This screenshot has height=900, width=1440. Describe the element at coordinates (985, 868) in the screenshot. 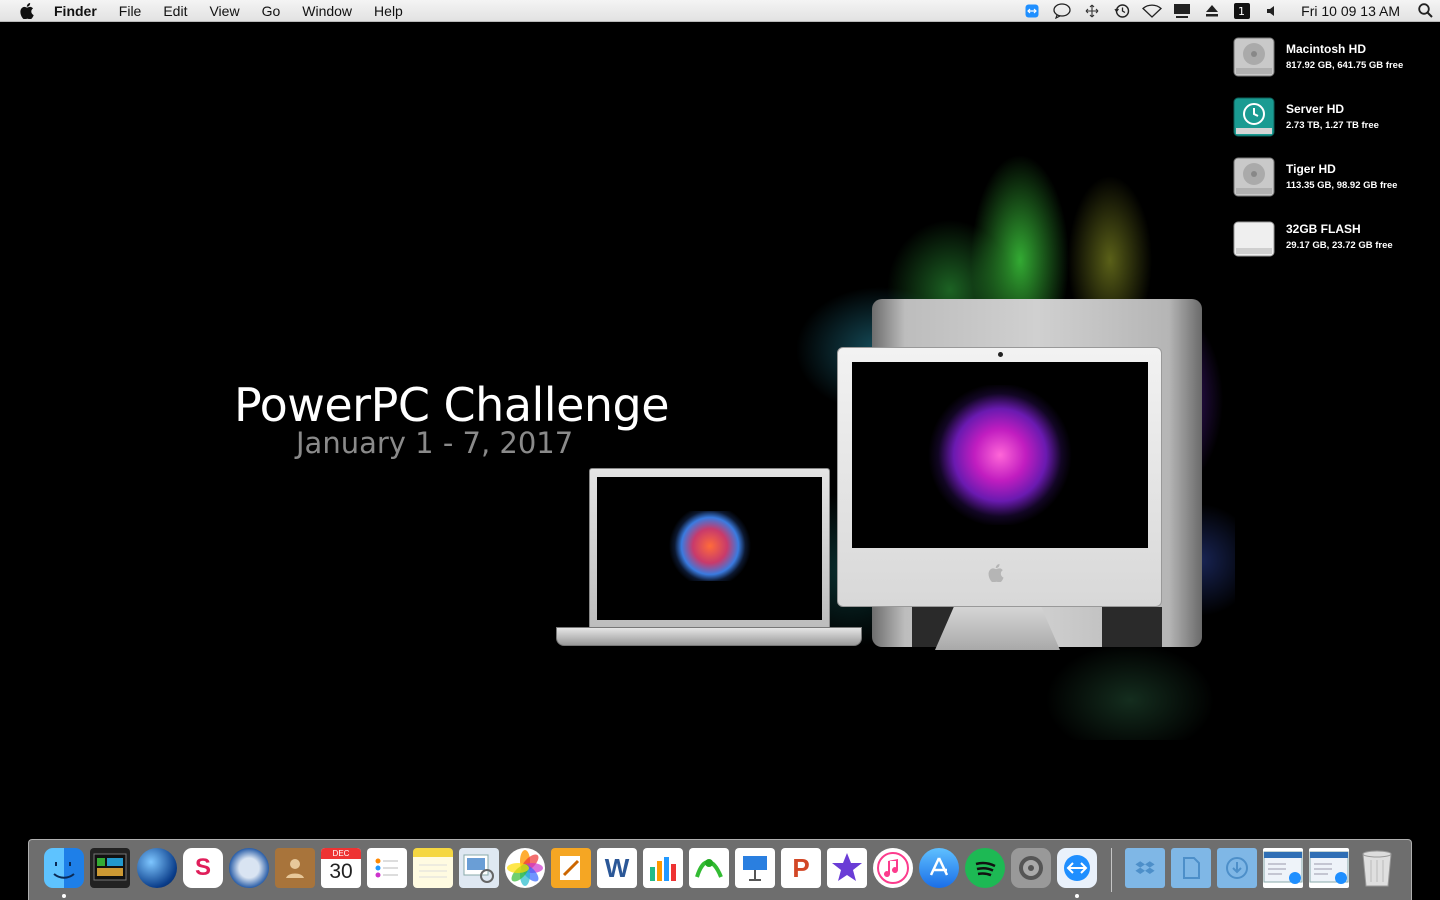

I see `spotify-icon` at that location.